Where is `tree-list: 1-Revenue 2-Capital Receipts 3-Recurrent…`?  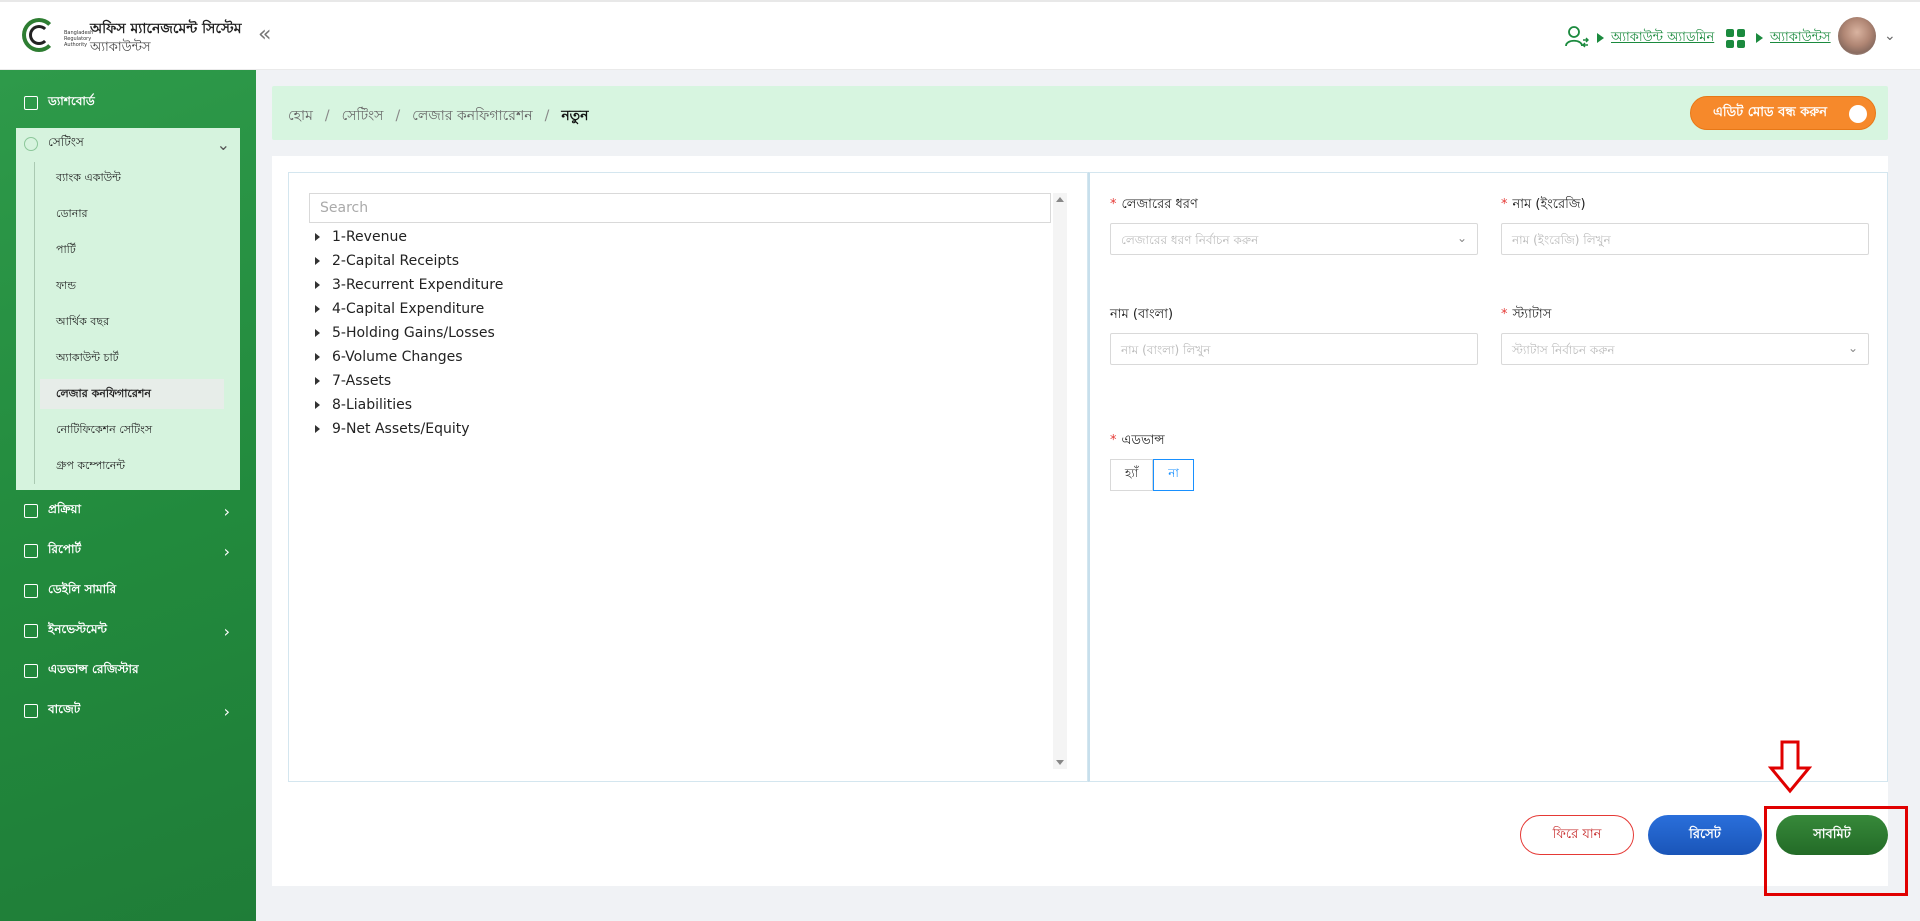 tree-list: 1-Revenue 2-Capital Receipts 3-Recurrent… is located at coordinates (409, 333).